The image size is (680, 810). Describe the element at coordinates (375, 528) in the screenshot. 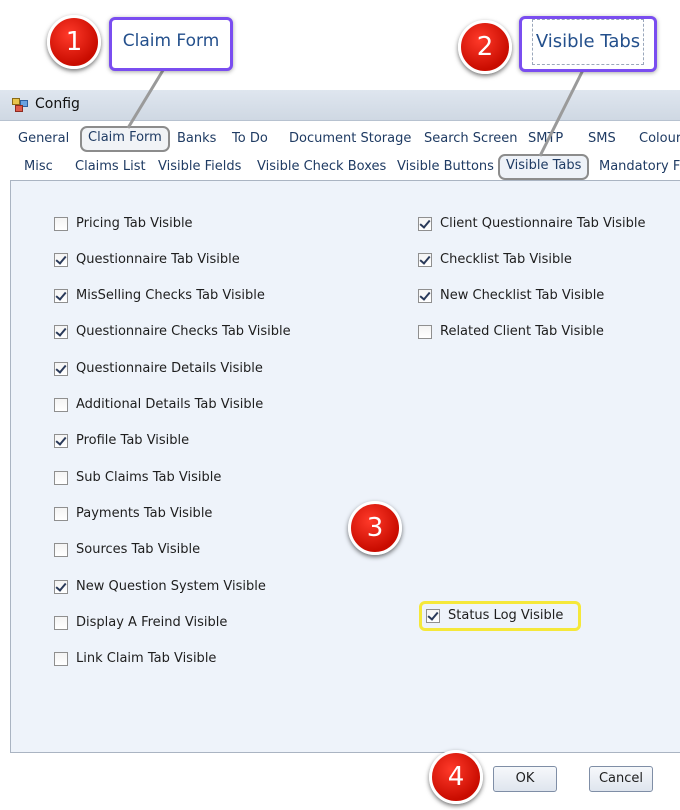

I see `step-badge-3: 3` at that location.